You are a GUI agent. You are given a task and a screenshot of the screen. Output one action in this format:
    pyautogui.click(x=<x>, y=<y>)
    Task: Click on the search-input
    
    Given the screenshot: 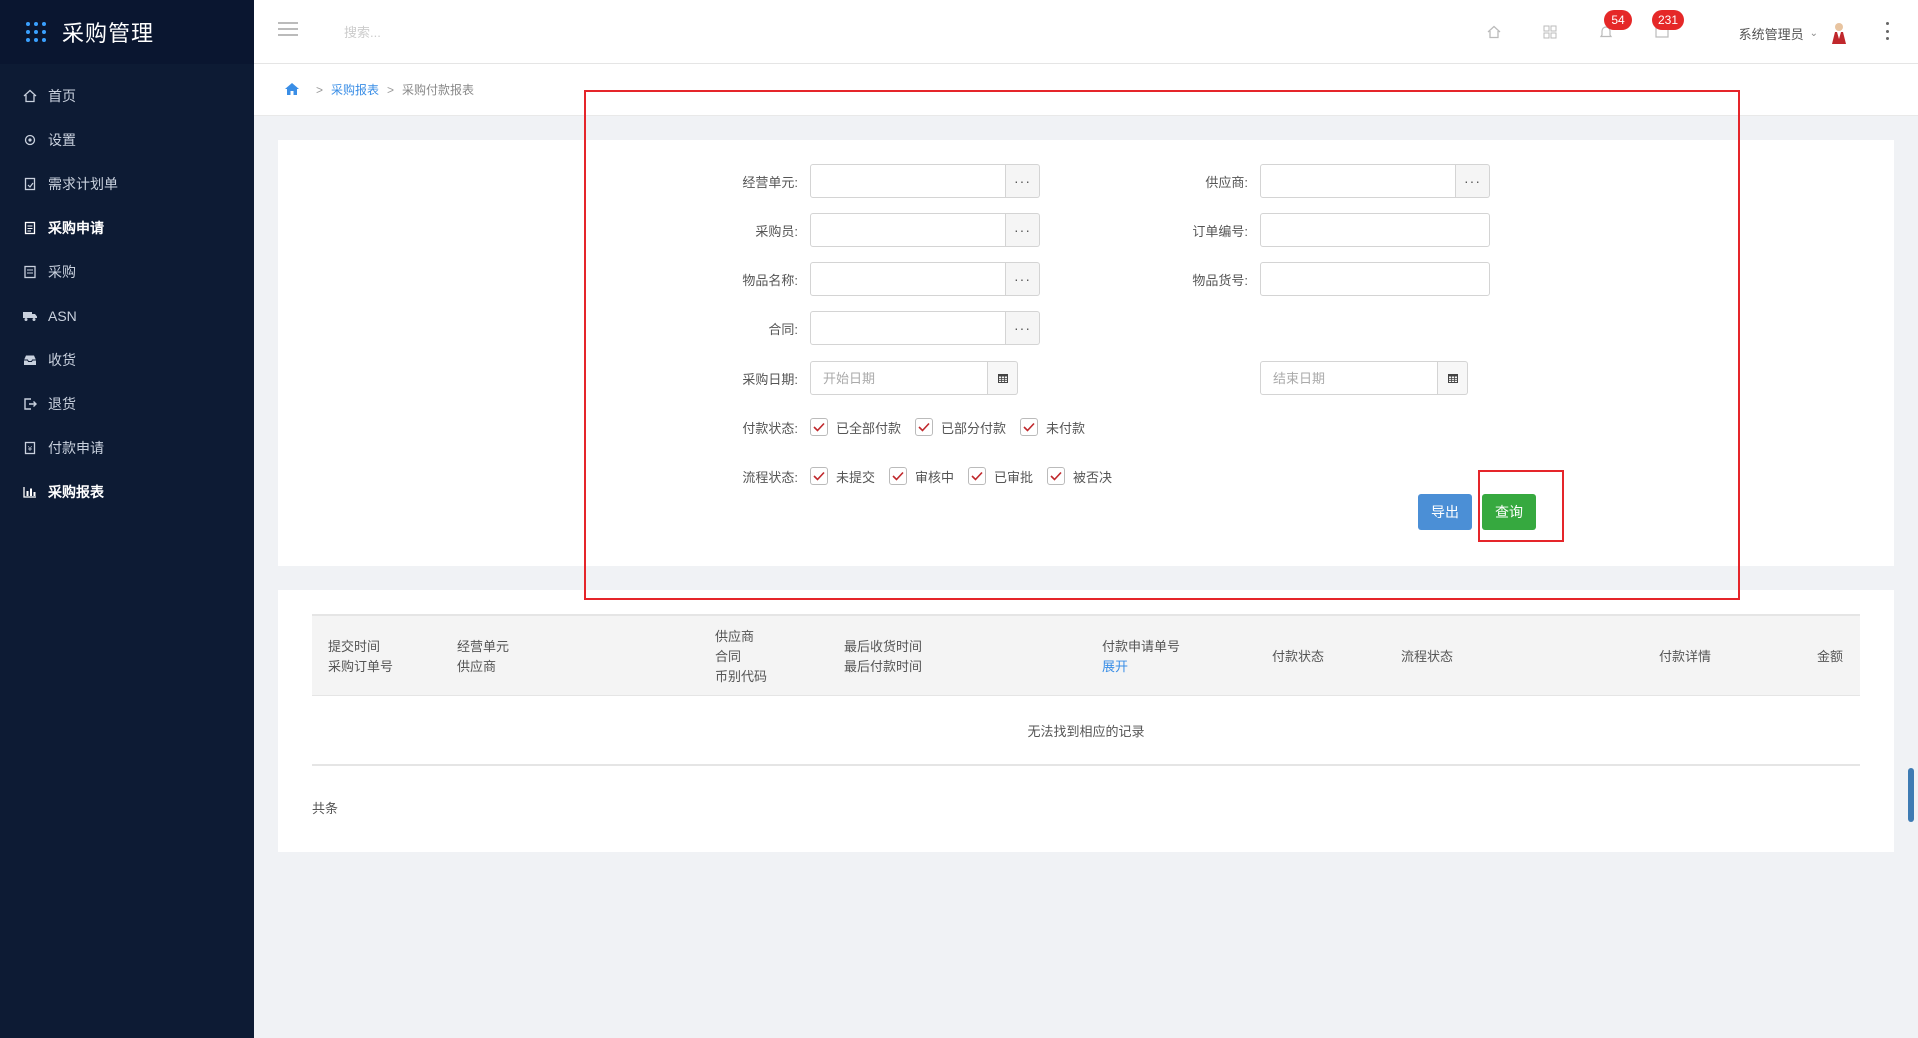 What is the action you would take?
    pyautogui.click(x=494, y=32)
    